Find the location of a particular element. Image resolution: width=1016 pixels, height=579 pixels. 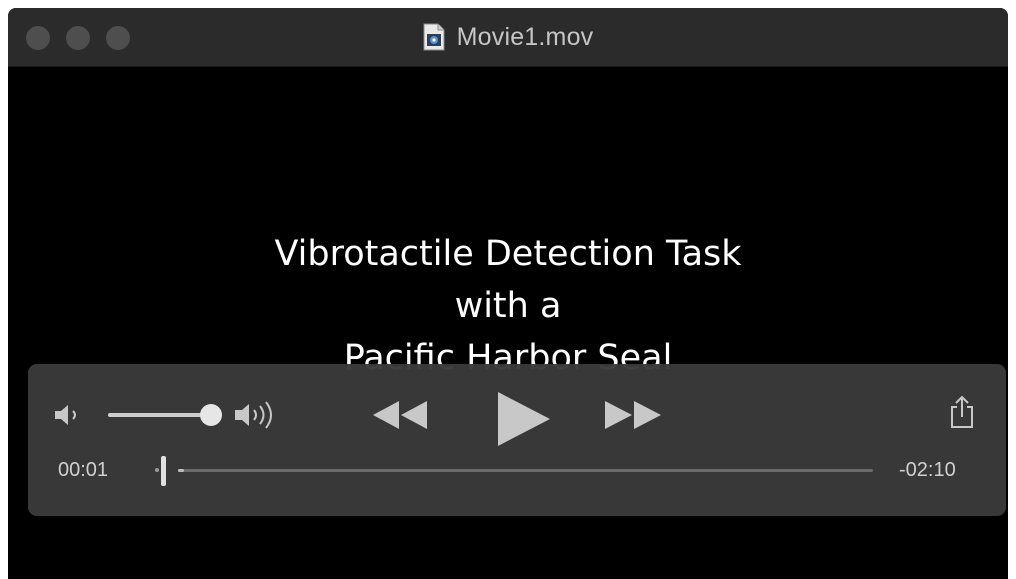

window-title-text: Movie1.mov is located at coordinates (525, 36).